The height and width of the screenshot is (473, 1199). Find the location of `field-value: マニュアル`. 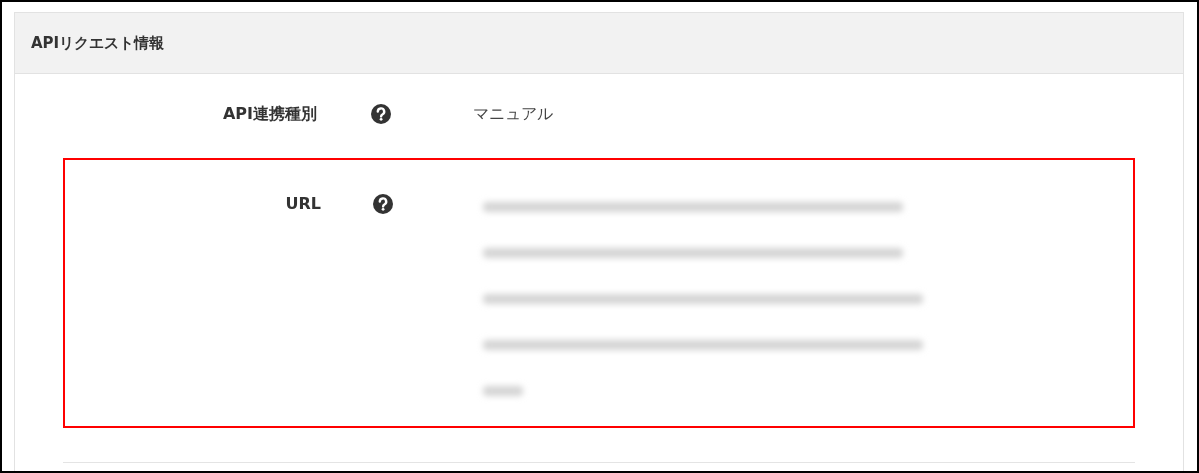

field-value: マニュアル is located at coordinates (513, 114).